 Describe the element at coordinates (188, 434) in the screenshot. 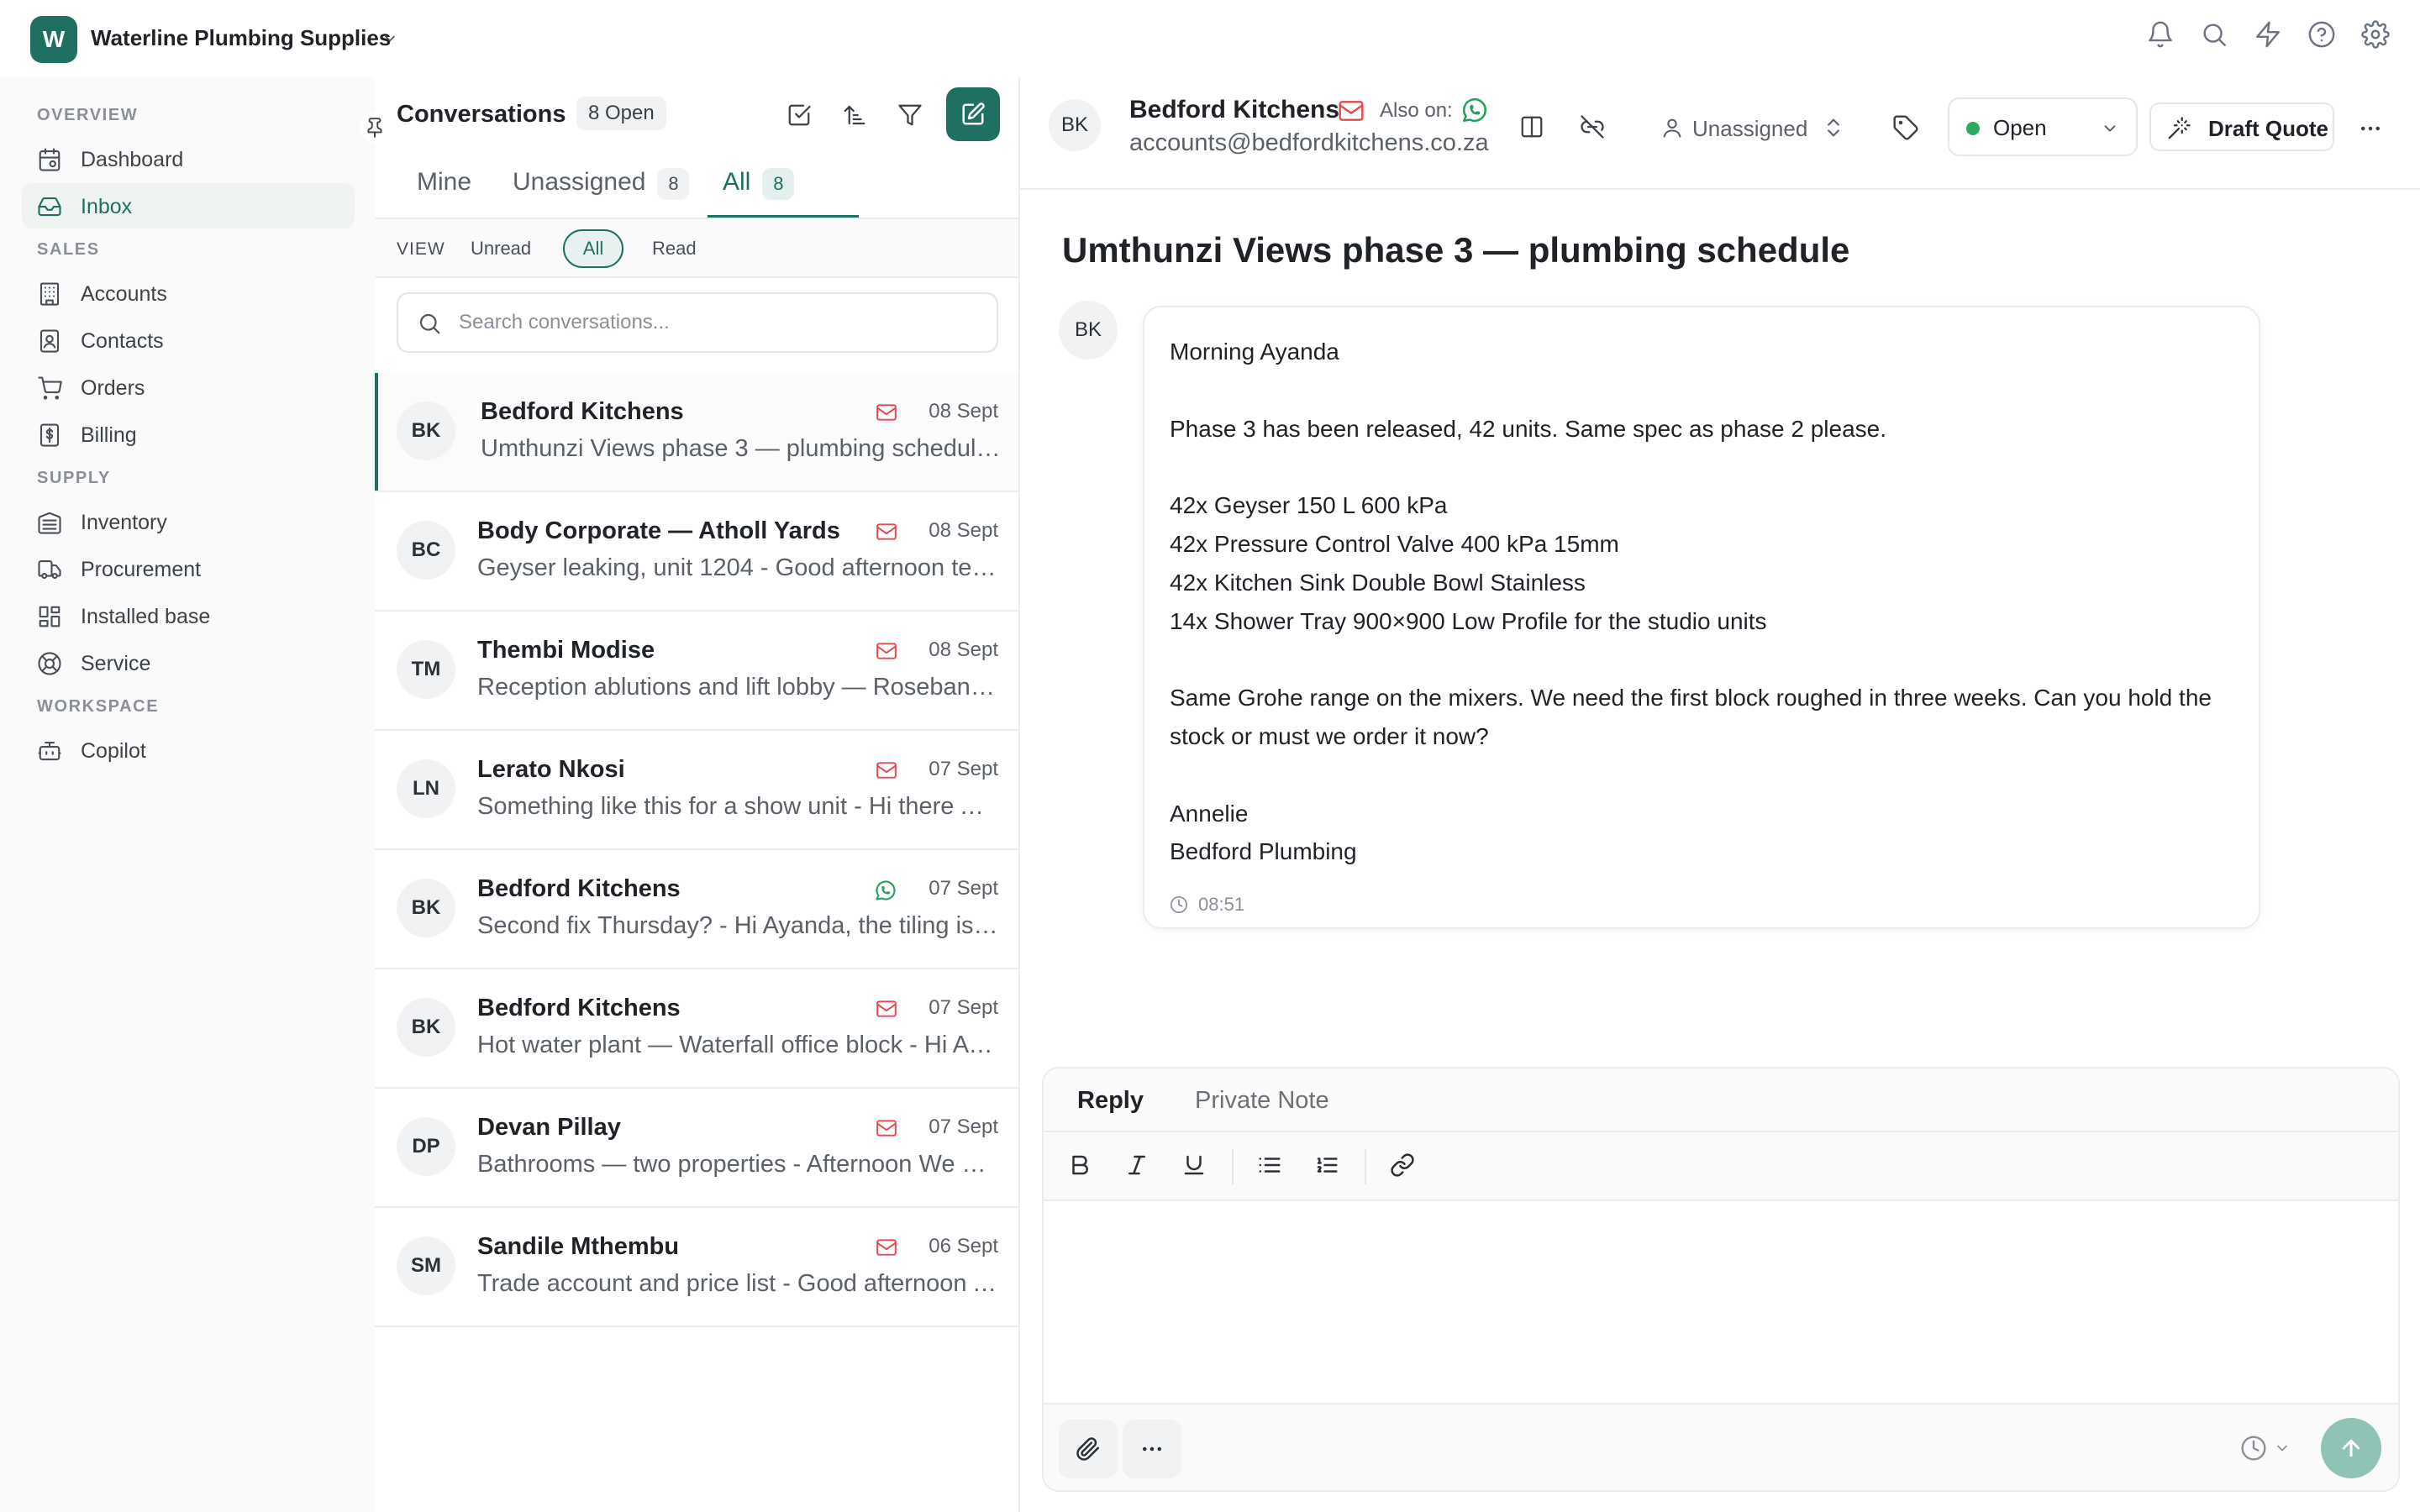

I see `sidebar-item-billing: Billing` at that location.